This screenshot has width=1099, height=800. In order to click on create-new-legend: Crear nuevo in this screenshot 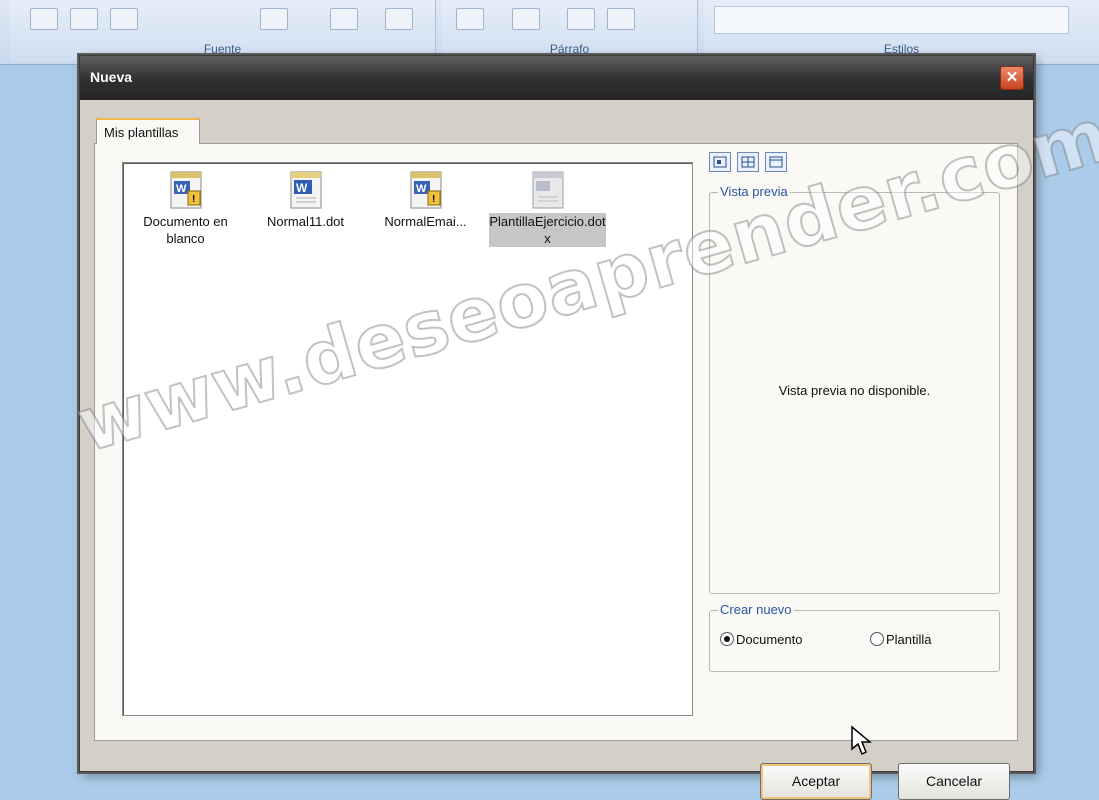, I will do `click(756, 609)`.